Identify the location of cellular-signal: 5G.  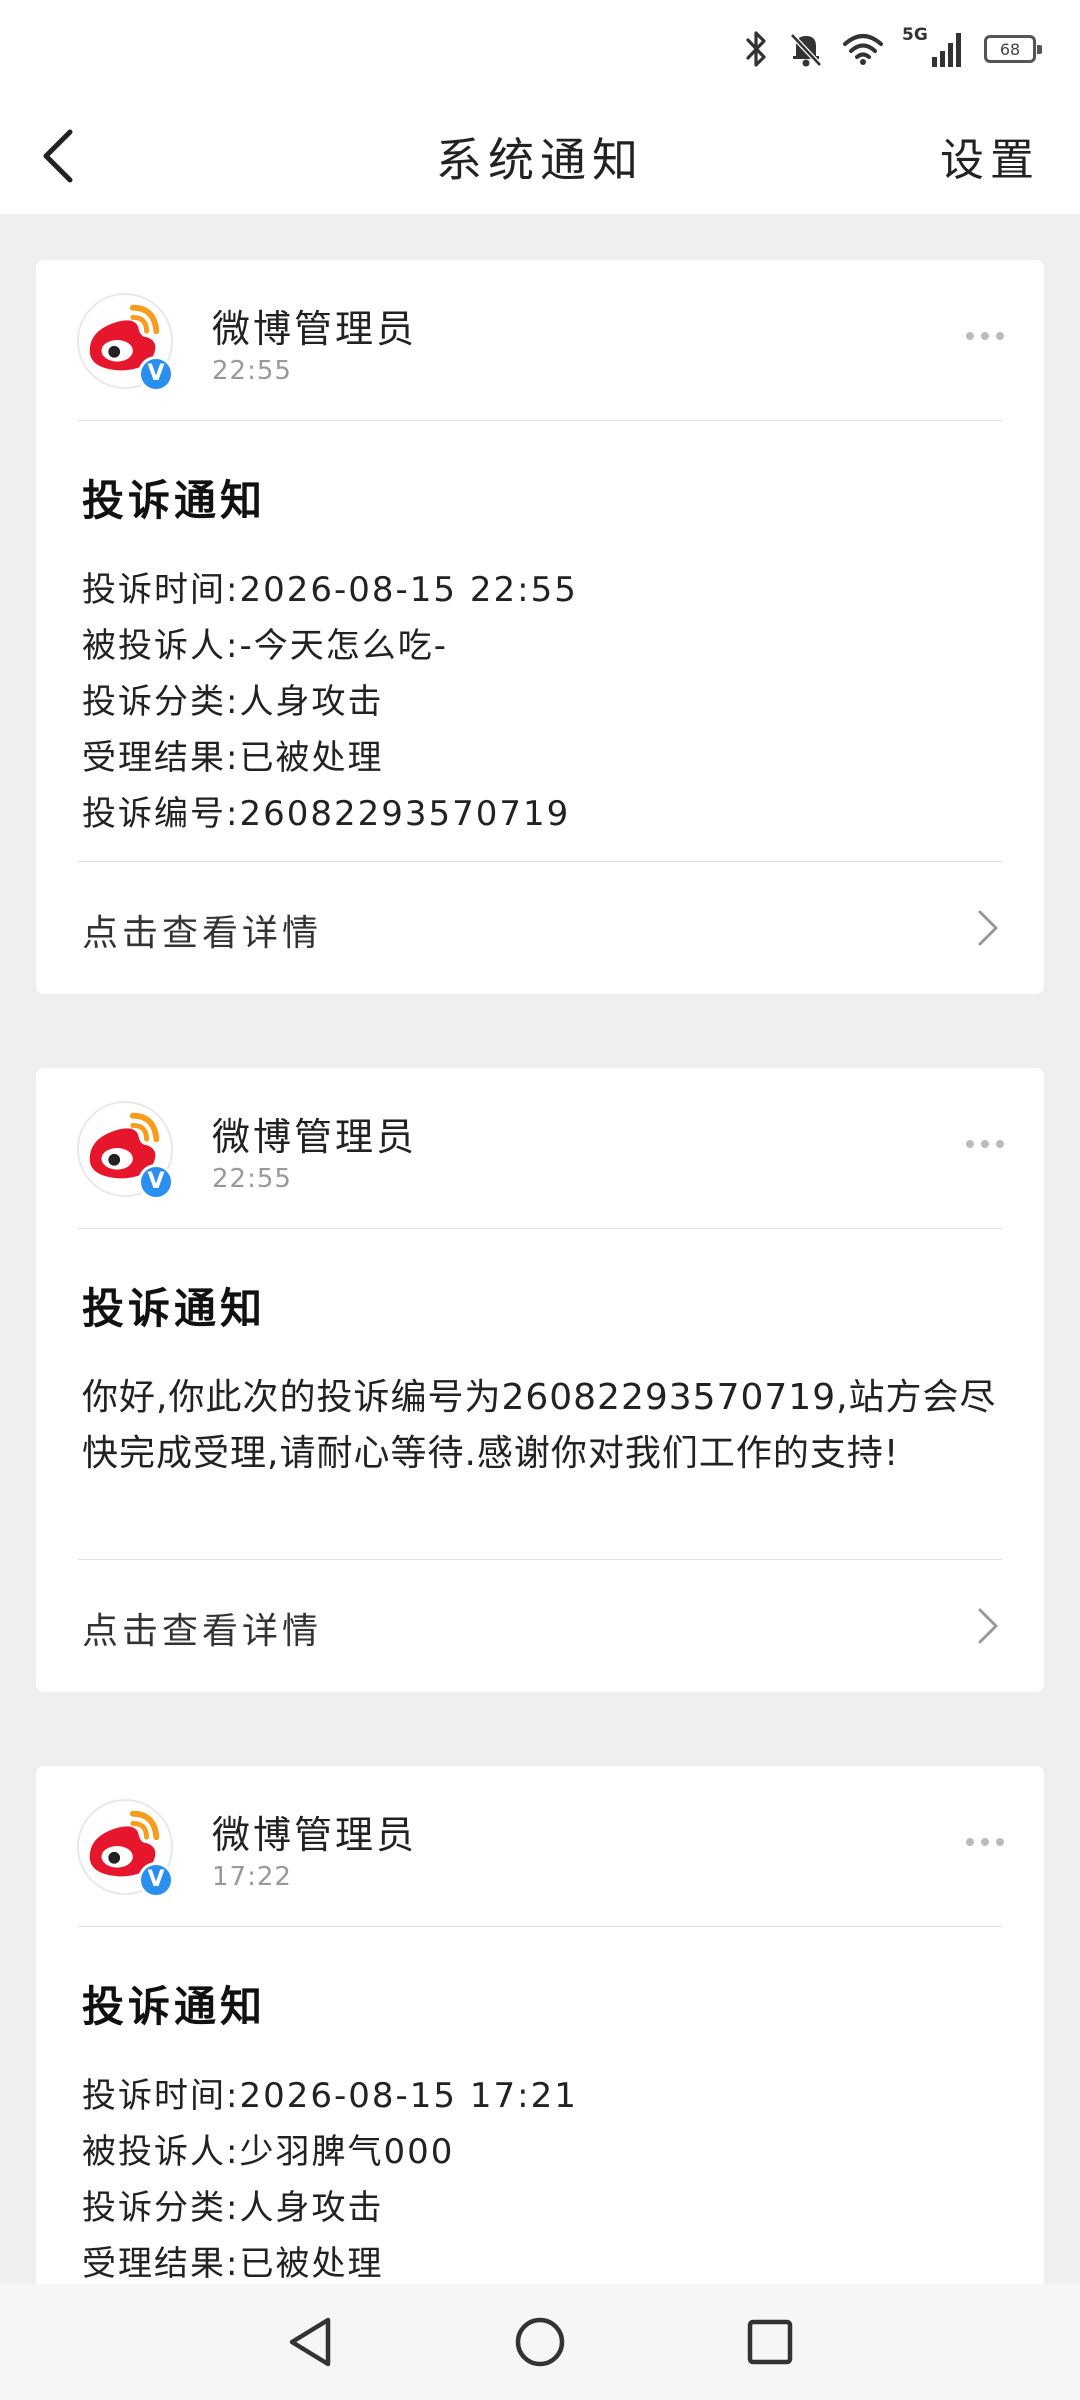
(934, 48).